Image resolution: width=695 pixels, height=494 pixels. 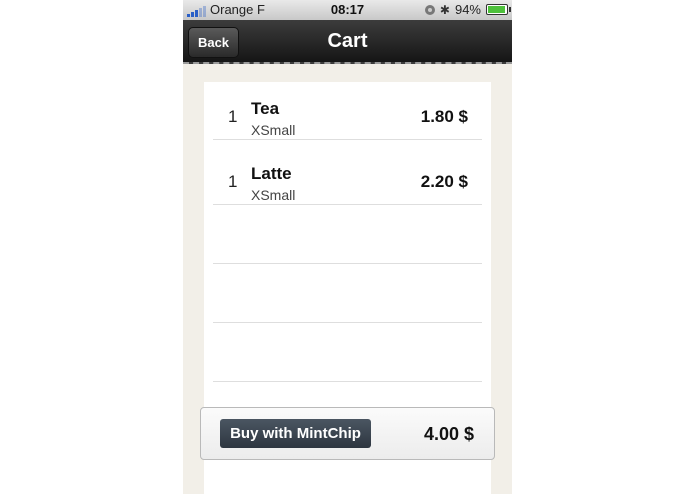 I want to click on page-title: Cart, so click(x=347, y=41).